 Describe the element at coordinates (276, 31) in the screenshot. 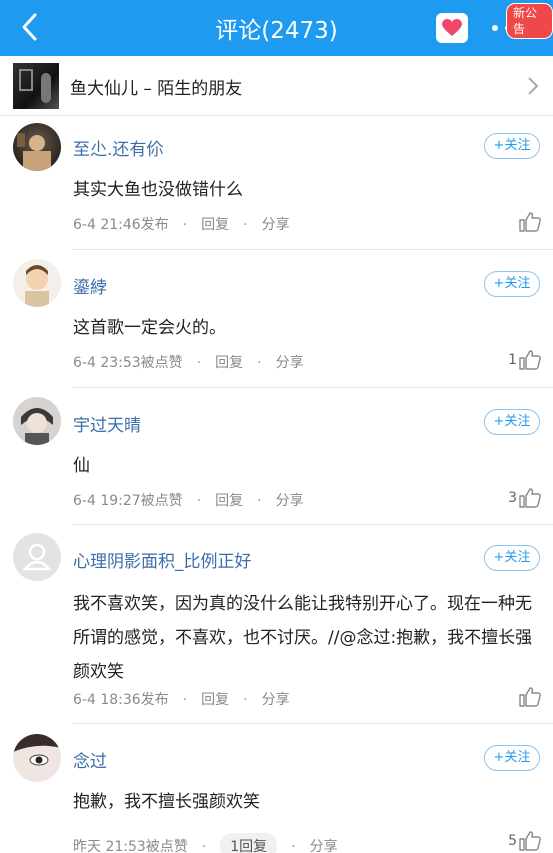

I see `page-title: 评论(2473)` at that location.